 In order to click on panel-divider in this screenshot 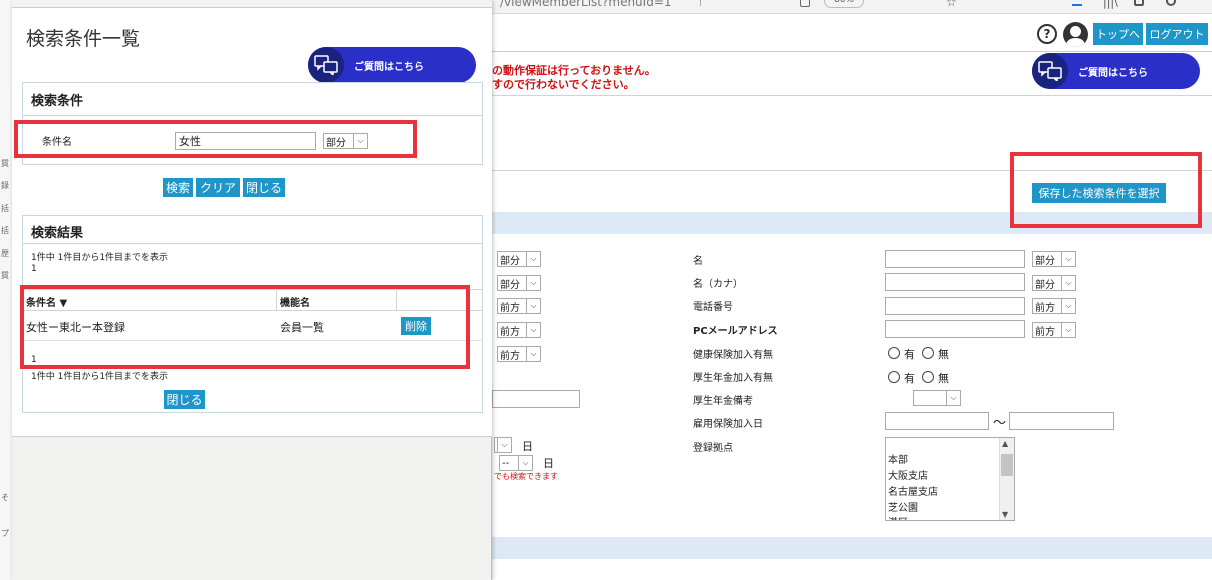, I will do `click(852, 95)`.